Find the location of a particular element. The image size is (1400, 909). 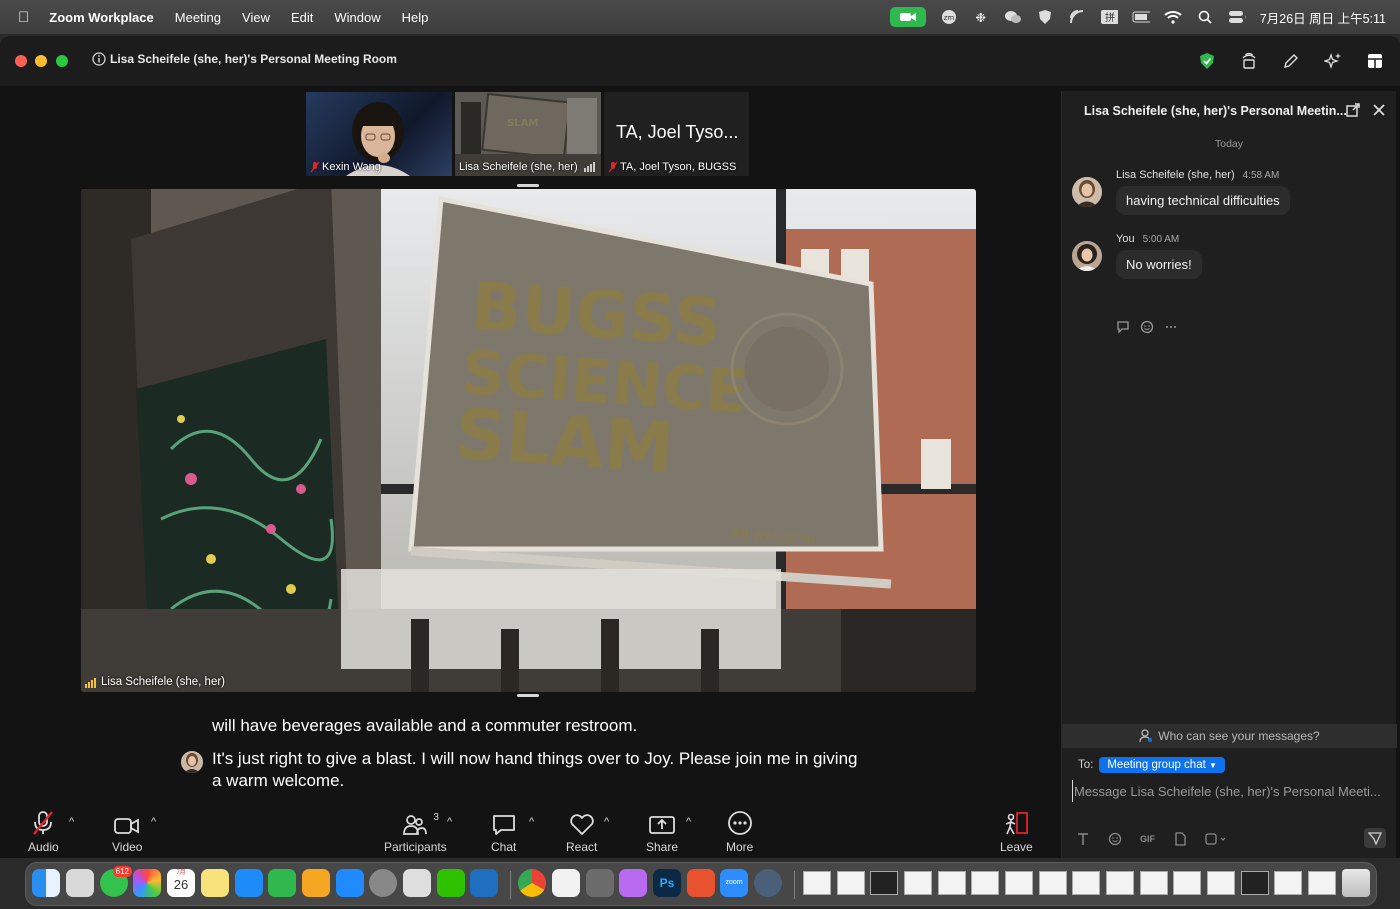

minimize-window-button is located at coordinates (41, 61).